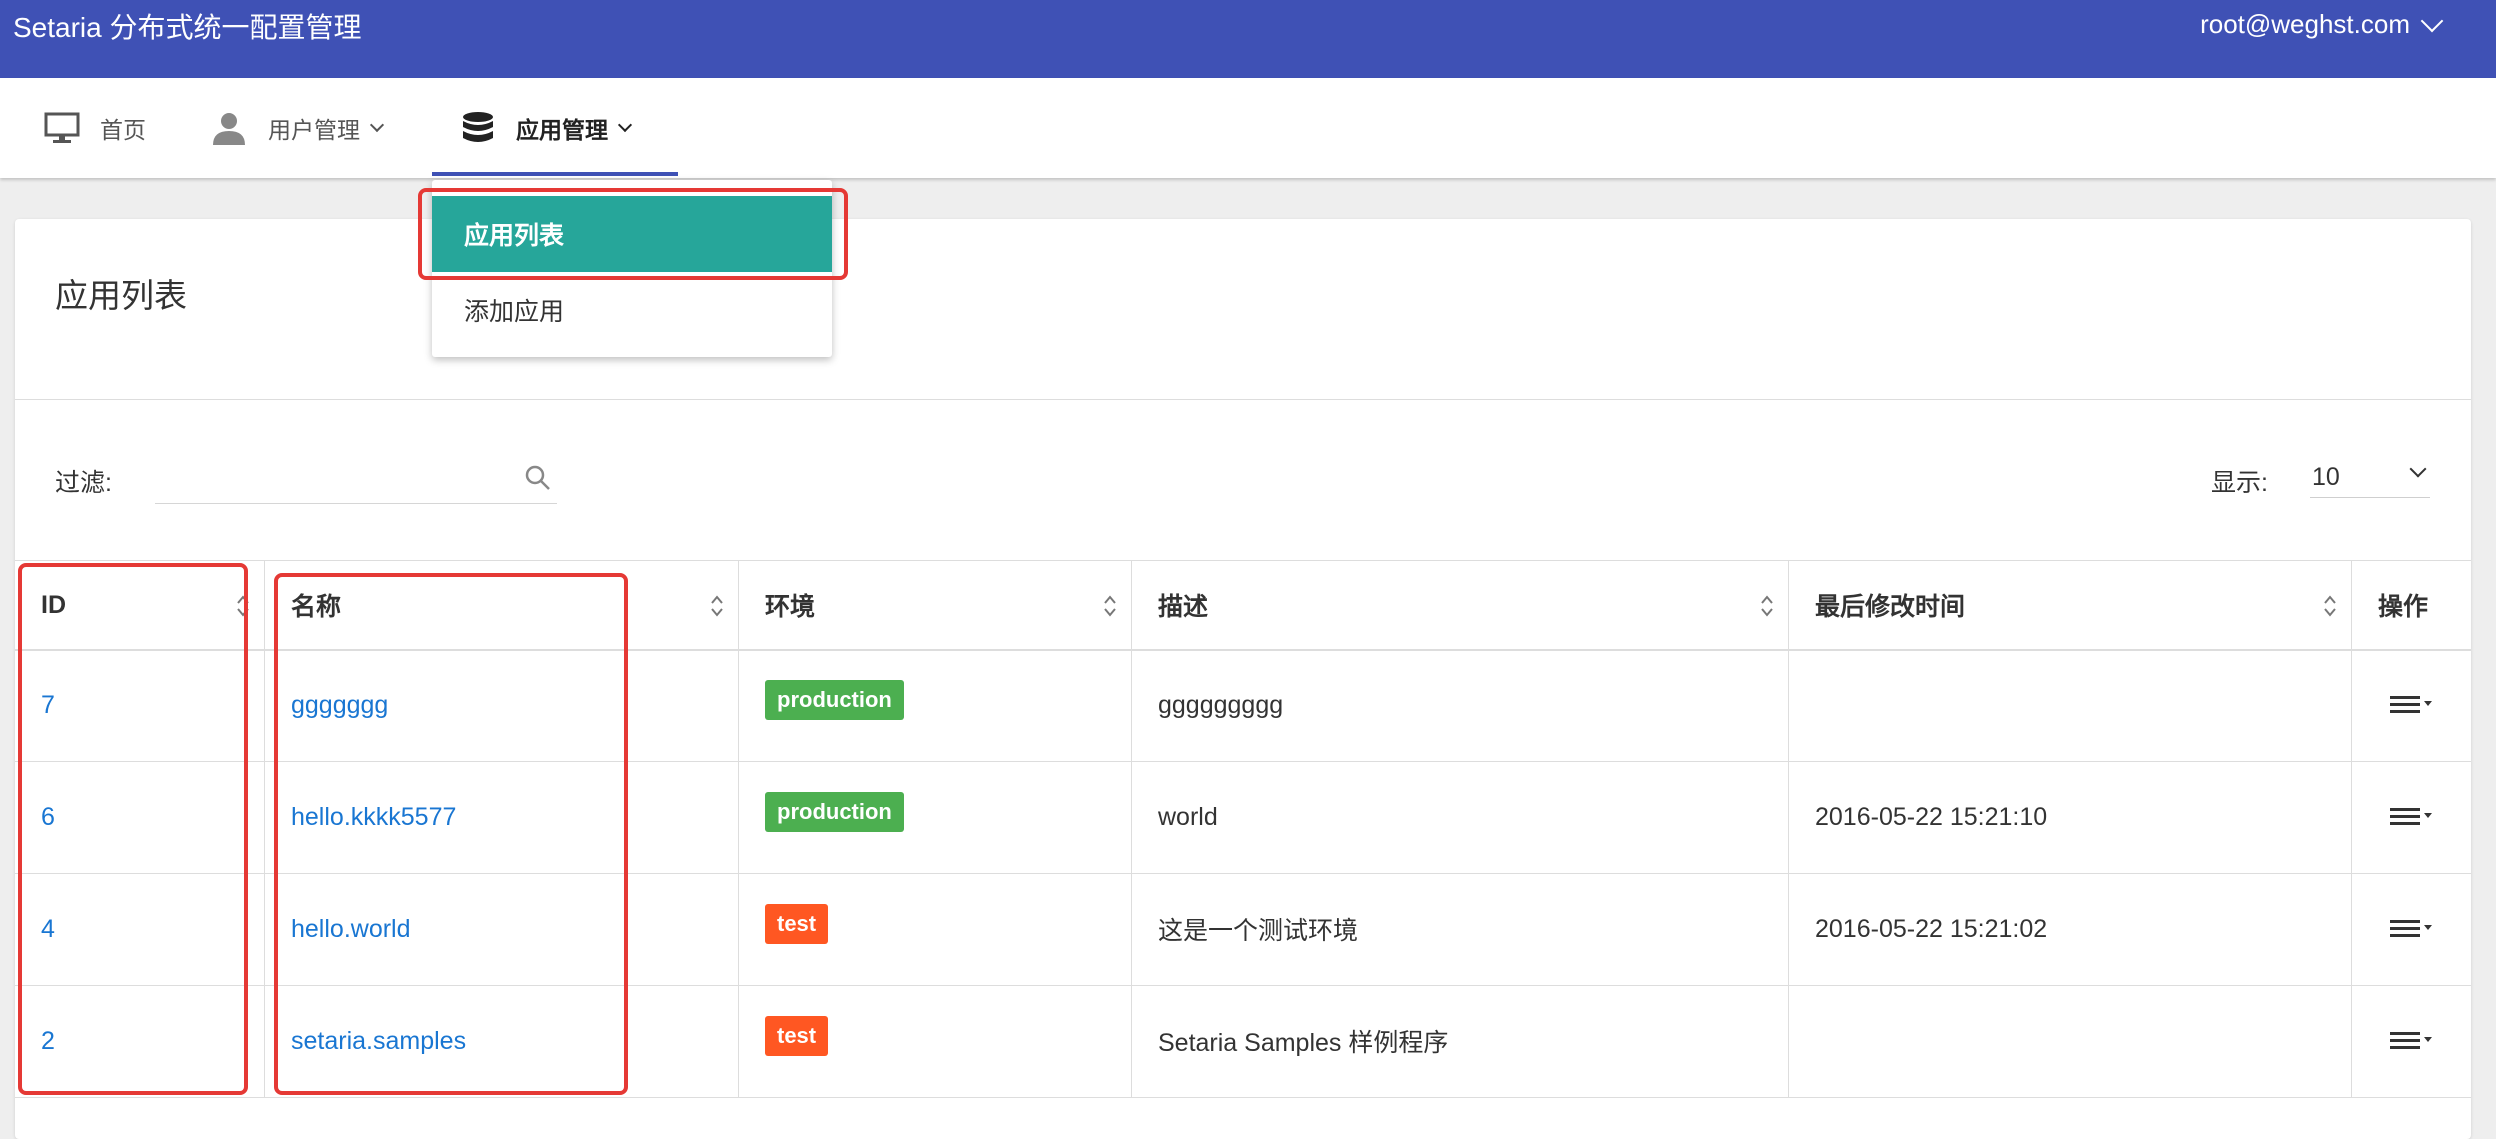 The image size is (2496, 1139). What do you see at coordinates (140, 817) in the screenshot?
I see `cell-id: 6` at bounding box center [140, 817].